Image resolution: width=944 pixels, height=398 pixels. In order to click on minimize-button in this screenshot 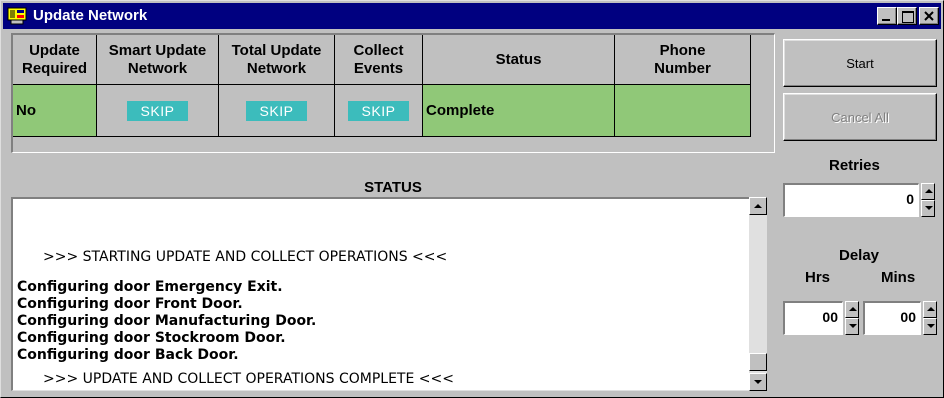, I will do `click(887, 16)`.